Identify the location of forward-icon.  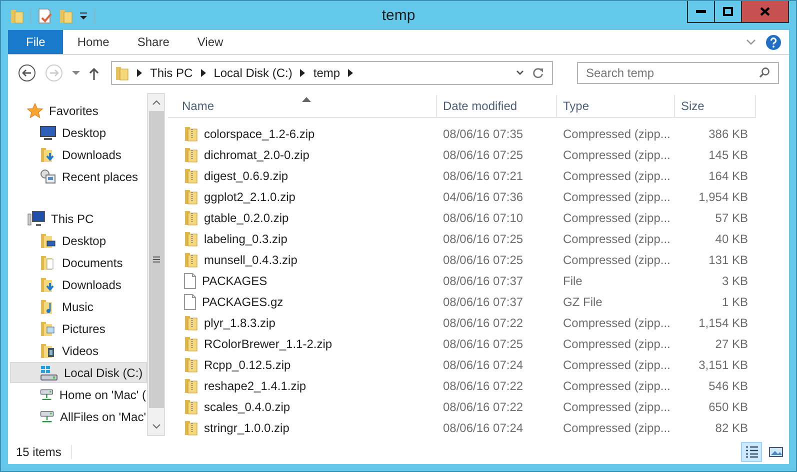
(54, 73).